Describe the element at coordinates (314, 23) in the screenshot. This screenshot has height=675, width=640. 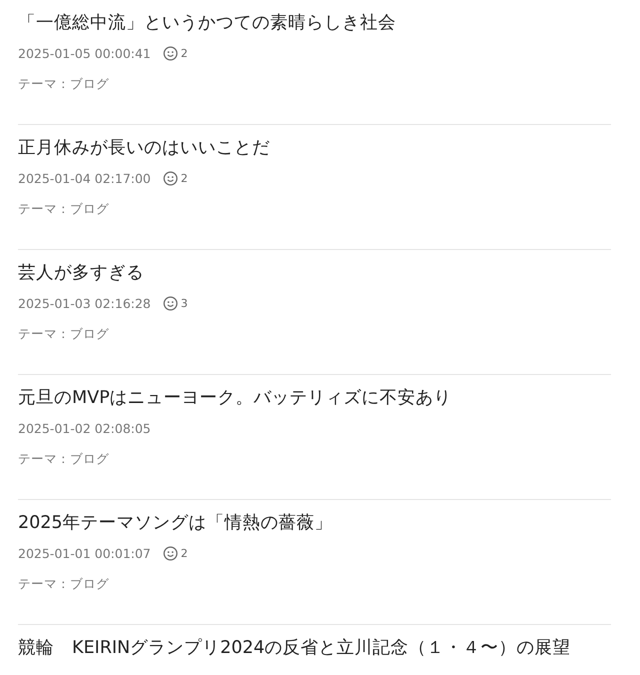
I see `post-title: 「一億総中流」というかつての素晴らしき社会` at that location.